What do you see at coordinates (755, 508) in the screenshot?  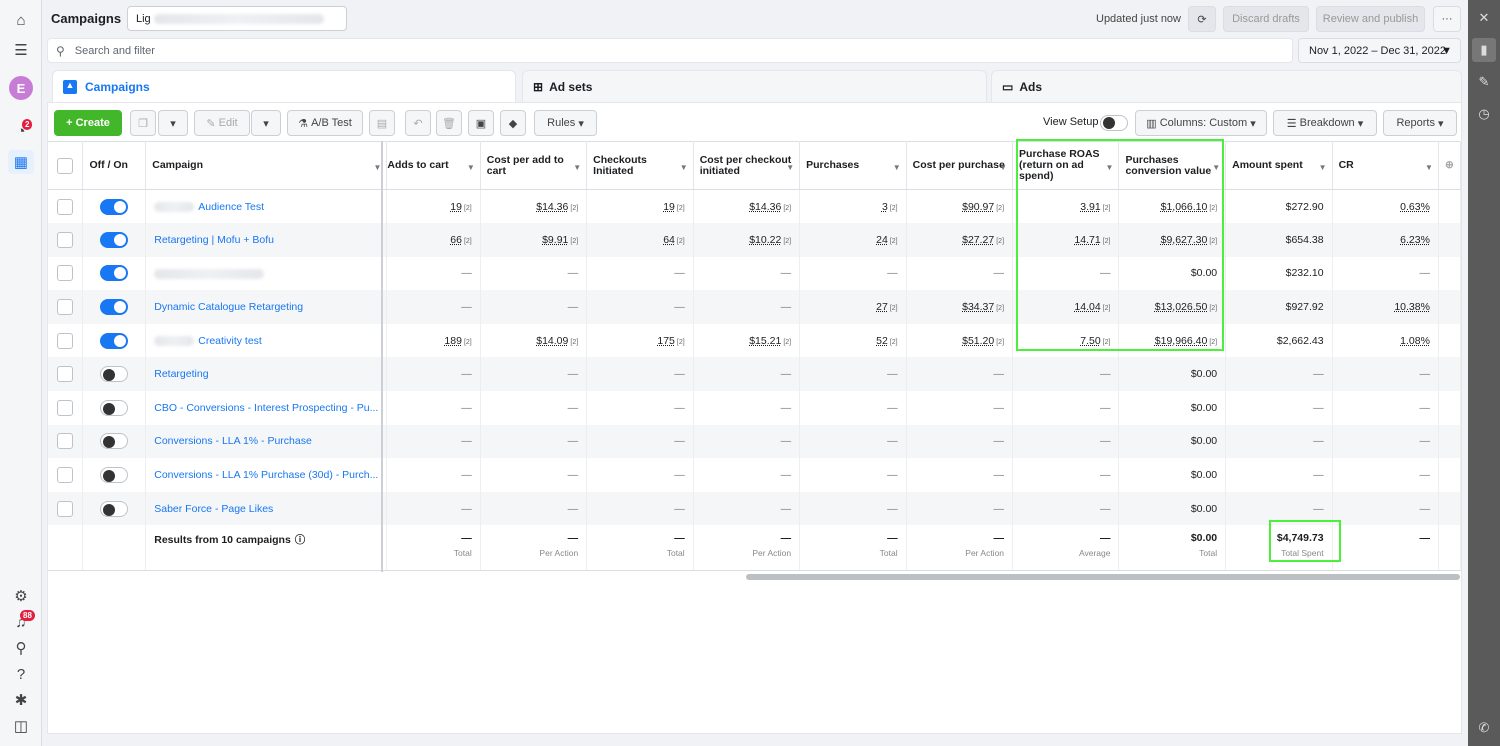 I see `table-row: Saber Force - Page Likes — — — — — — — $0.00 — —` at bounding box center [755, 508].